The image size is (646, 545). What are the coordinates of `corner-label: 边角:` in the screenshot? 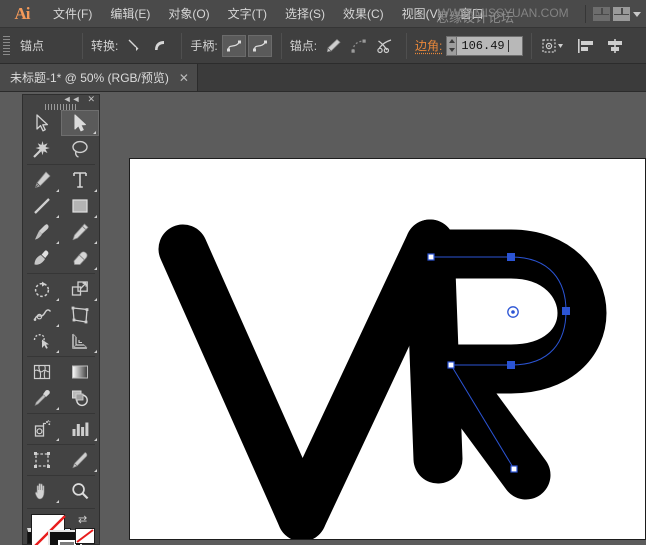 It's located at (428, 45).